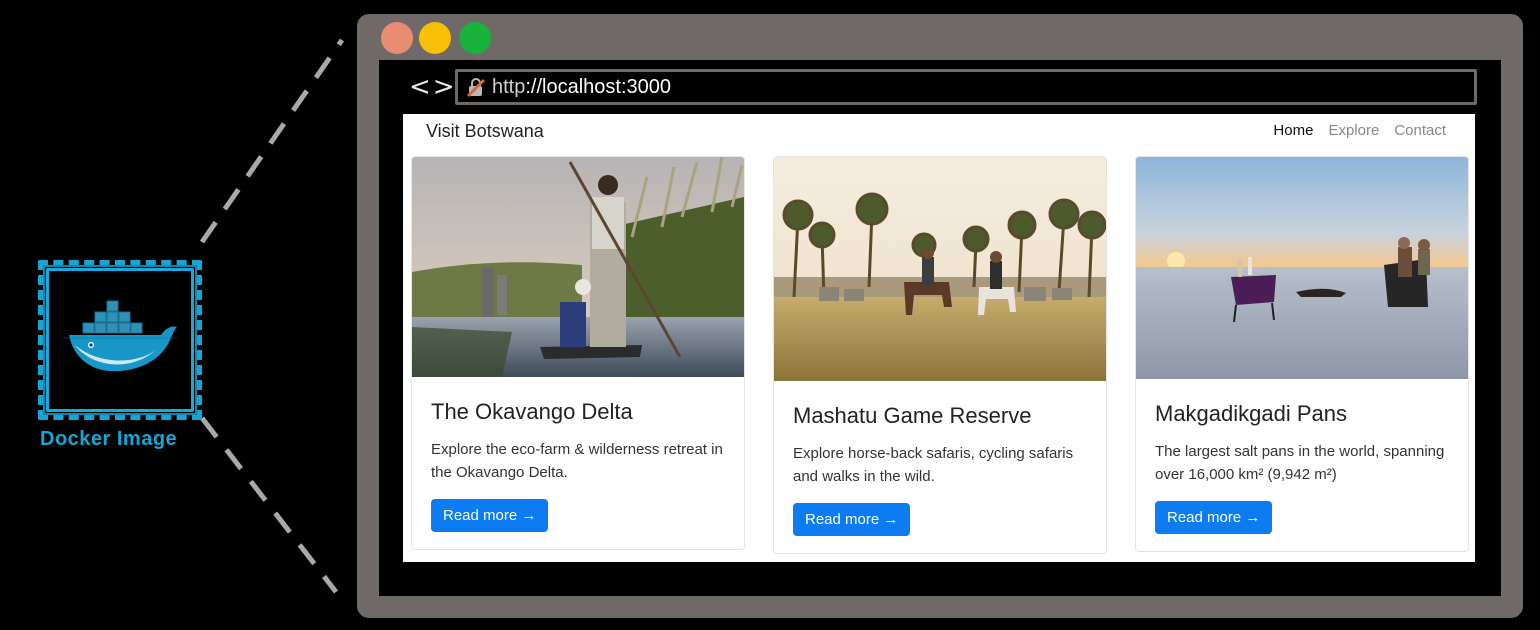 The image size is (1540, 630). Describe the element at coordinates (109, 439) in the screenshot. I see `docker-image-caption: Docker Image` at that location.